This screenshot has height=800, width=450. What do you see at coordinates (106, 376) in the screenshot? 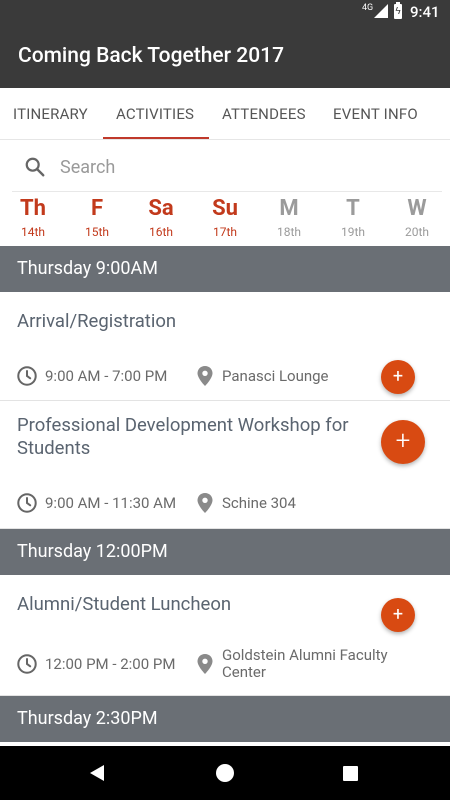
I see `event-time: 9:00 AM - 7:00 PM` at bounding box center [106, 376].